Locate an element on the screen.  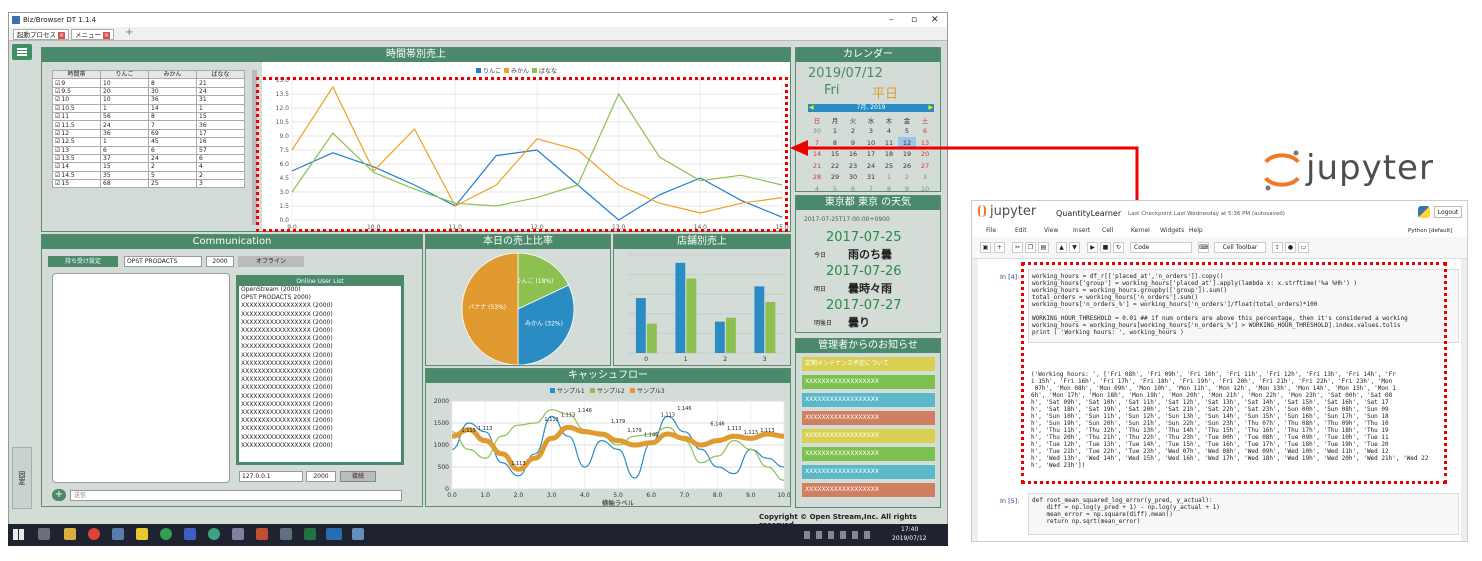
table-cell: 14 is located at coordinates (172, 108).